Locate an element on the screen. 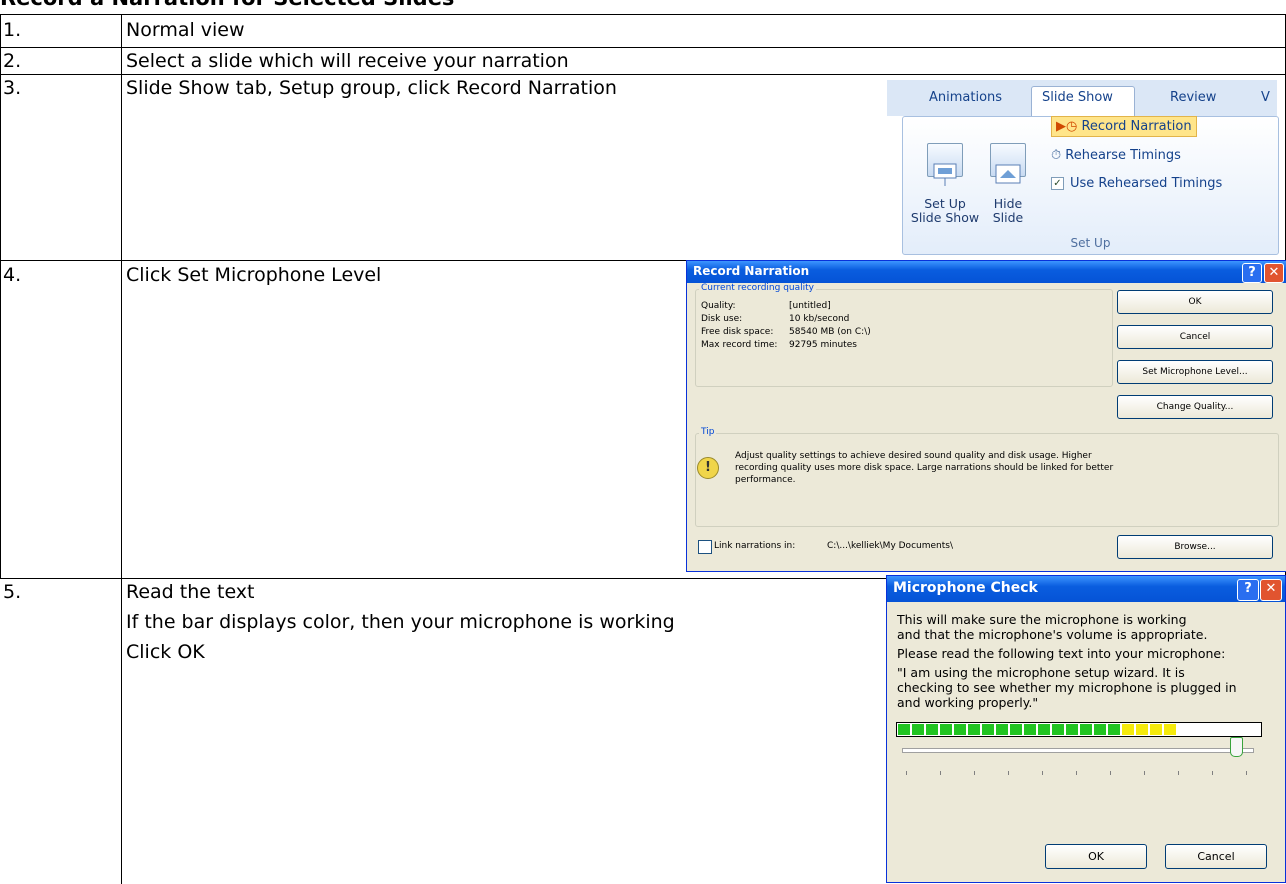  record-narration-button: ▶◷ Record Narration is located at coordinates (1124, 126).